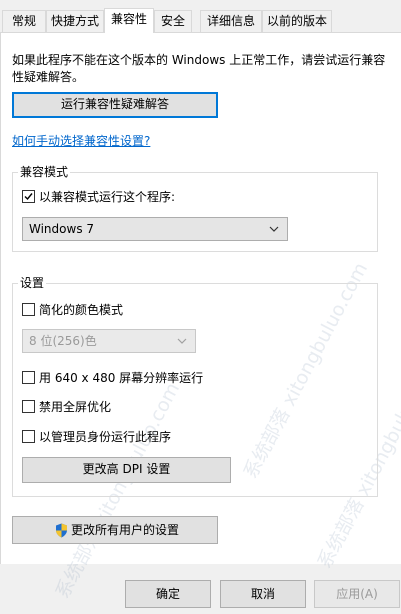 This screenshot has width=401, height=614. Describe the element at coordinates (61, 530) in the screenshot. I see `shield-icon` at that location.